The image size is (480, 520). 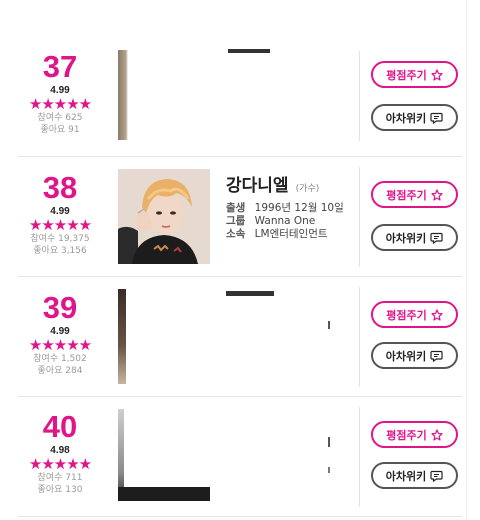 What do you see at coordinates (257, 186) in the screenshot?
I see `artist-name: 강다니엘` at bounding box center [257, 186].